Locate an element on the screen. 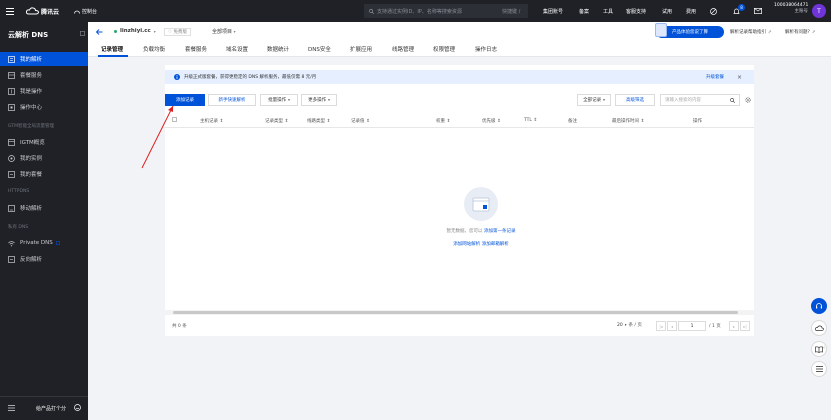  nav-trial: 试用 is located at coordinates (667, 11).